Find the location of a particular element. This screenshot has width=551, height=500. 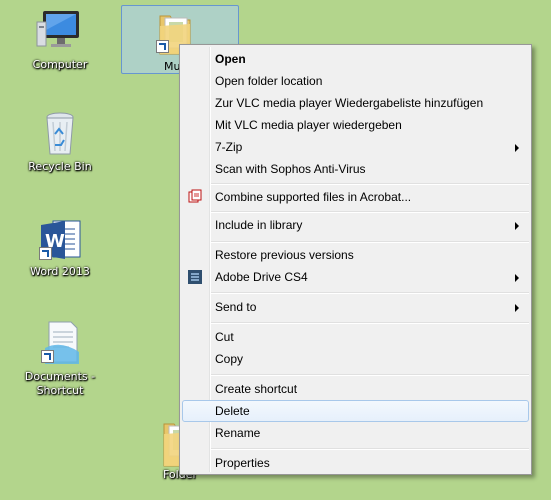

menu-item-restore-previous-versions: Restore previous versions is located at coordinates (355, 255).